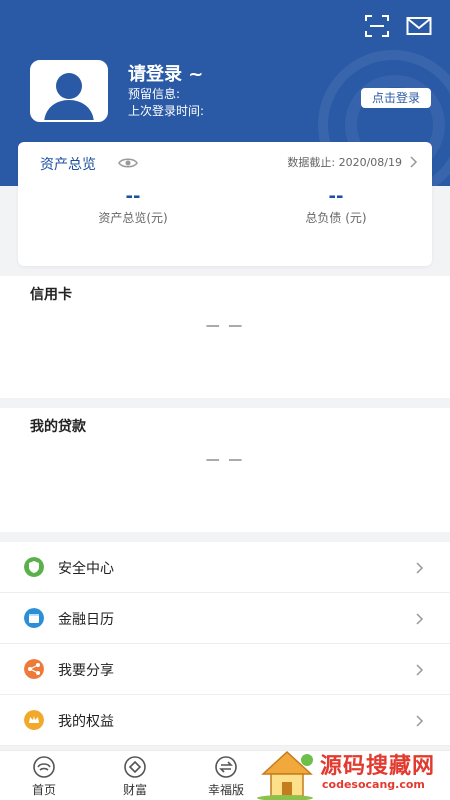  I want to click on avatar, so click(69, 91).